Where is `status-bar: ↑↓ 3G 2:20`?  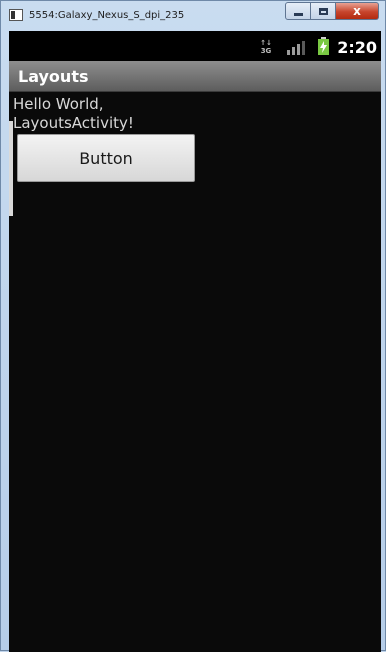 status-bar: ↑↓ 3G 2:20 is located at coordinates (195, 46).